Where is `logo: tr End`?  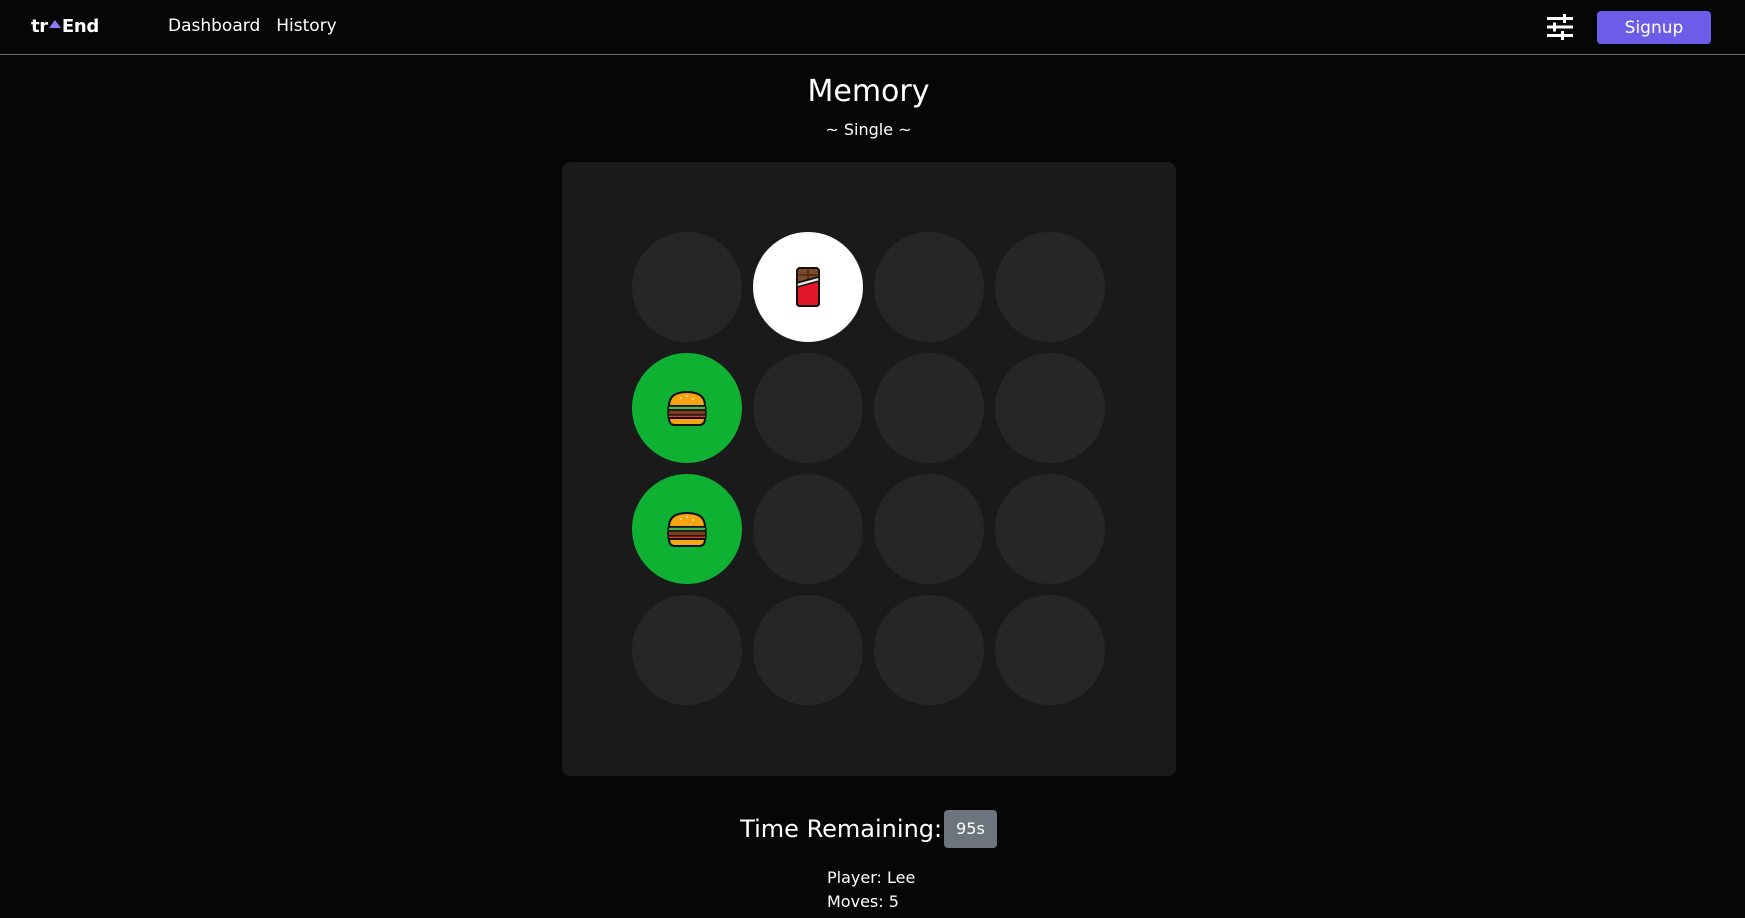 logo: tr End is located at coordinates (65, 26).